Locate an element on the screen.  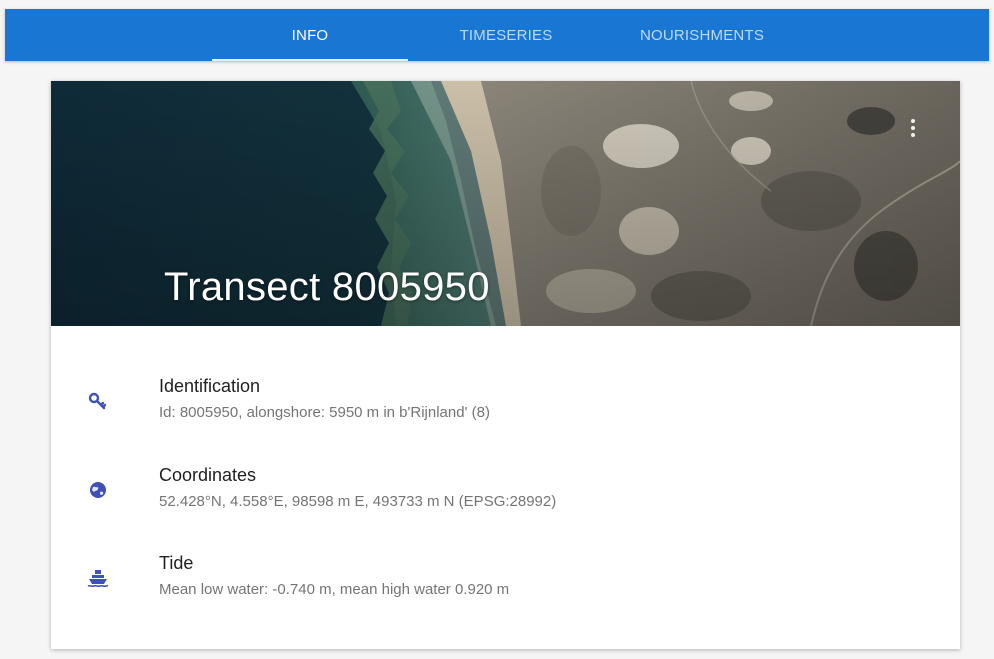
active-tab-indicator is located at coordinates (310, 60).